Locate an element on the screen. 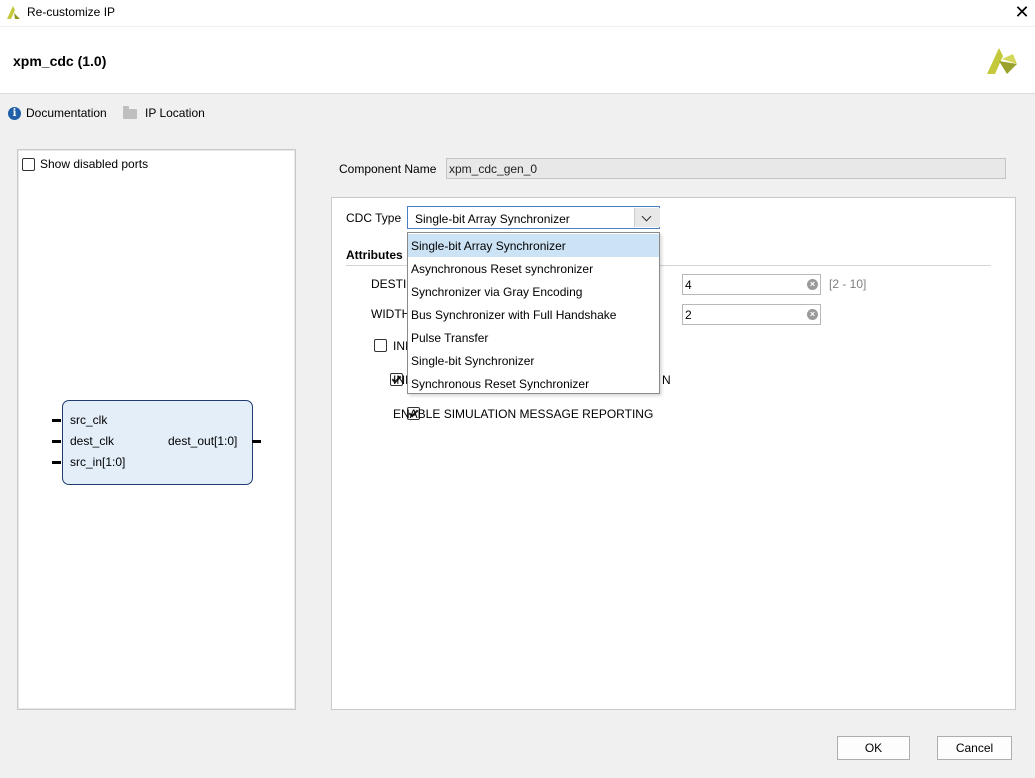 This screenshot has width=1035, height=778. window-title: Re-customize IP is located at coordinates (71, 12).